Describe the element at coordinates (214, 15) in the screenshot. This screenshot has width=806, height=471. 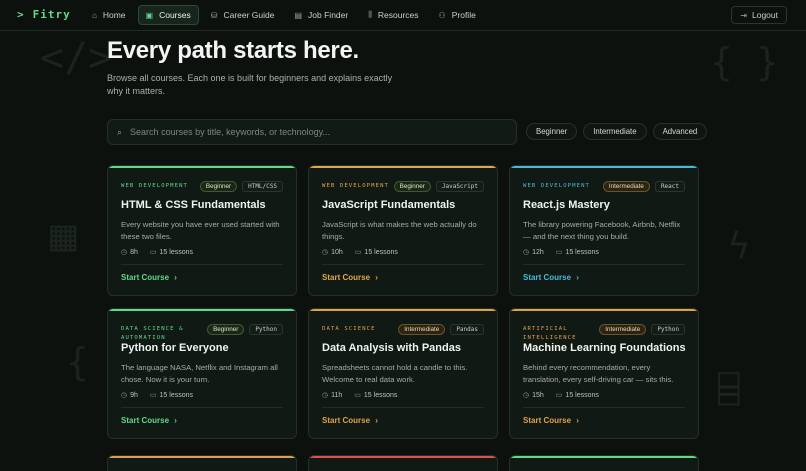
I see `briefcase-icon: ⛁` at that location.